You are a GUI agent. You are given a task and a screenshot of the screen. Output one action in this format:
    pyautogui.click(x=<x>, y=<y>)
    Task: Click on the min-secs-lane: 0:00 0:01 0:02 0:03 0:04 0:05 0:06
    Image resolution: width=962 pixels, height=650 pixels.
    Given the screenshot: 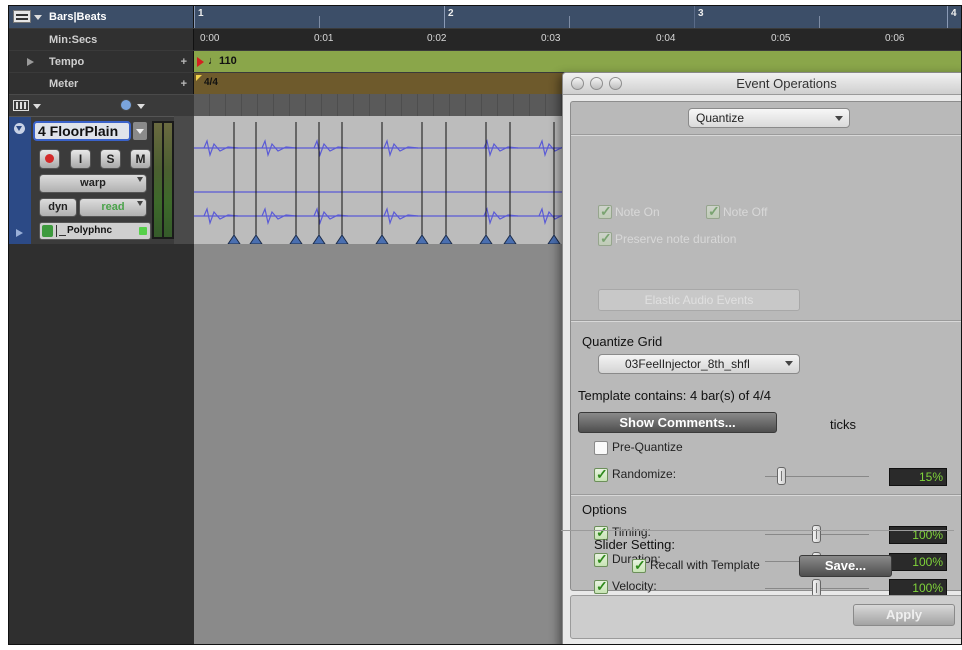 What is the action you would take?
    pyautogui.click(x=577, y=40)
    